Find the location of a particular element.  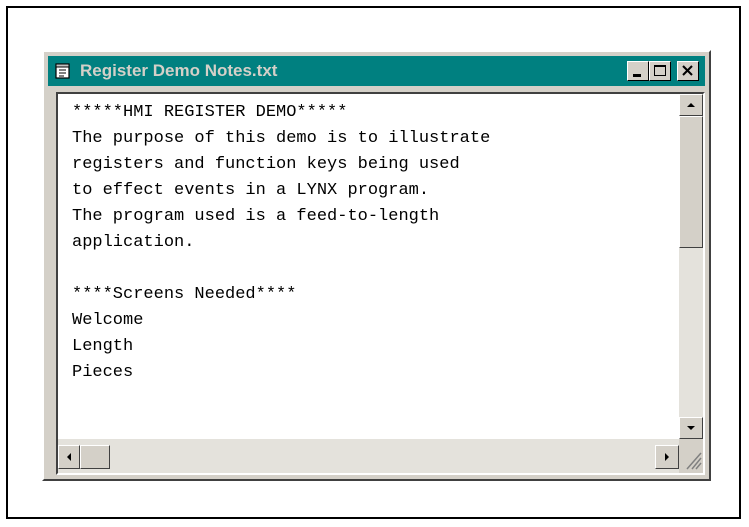

title-bar: Register Demo Notes.txt is located at coordinates (376, 71).